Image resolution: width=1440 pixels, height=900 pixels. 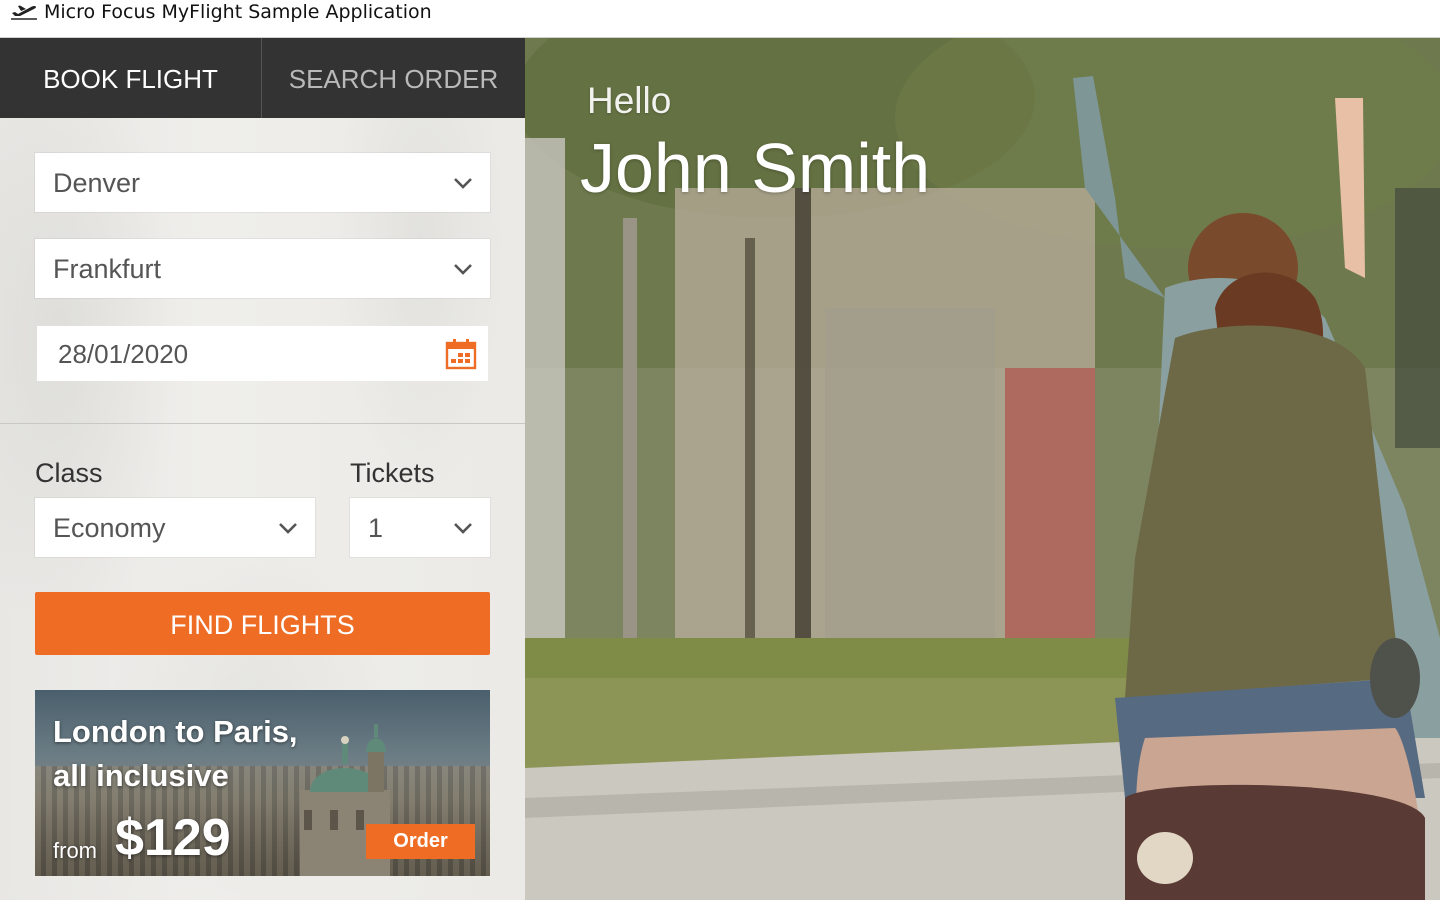 I want to click on order-button: Order, so click(x=420, y=841).